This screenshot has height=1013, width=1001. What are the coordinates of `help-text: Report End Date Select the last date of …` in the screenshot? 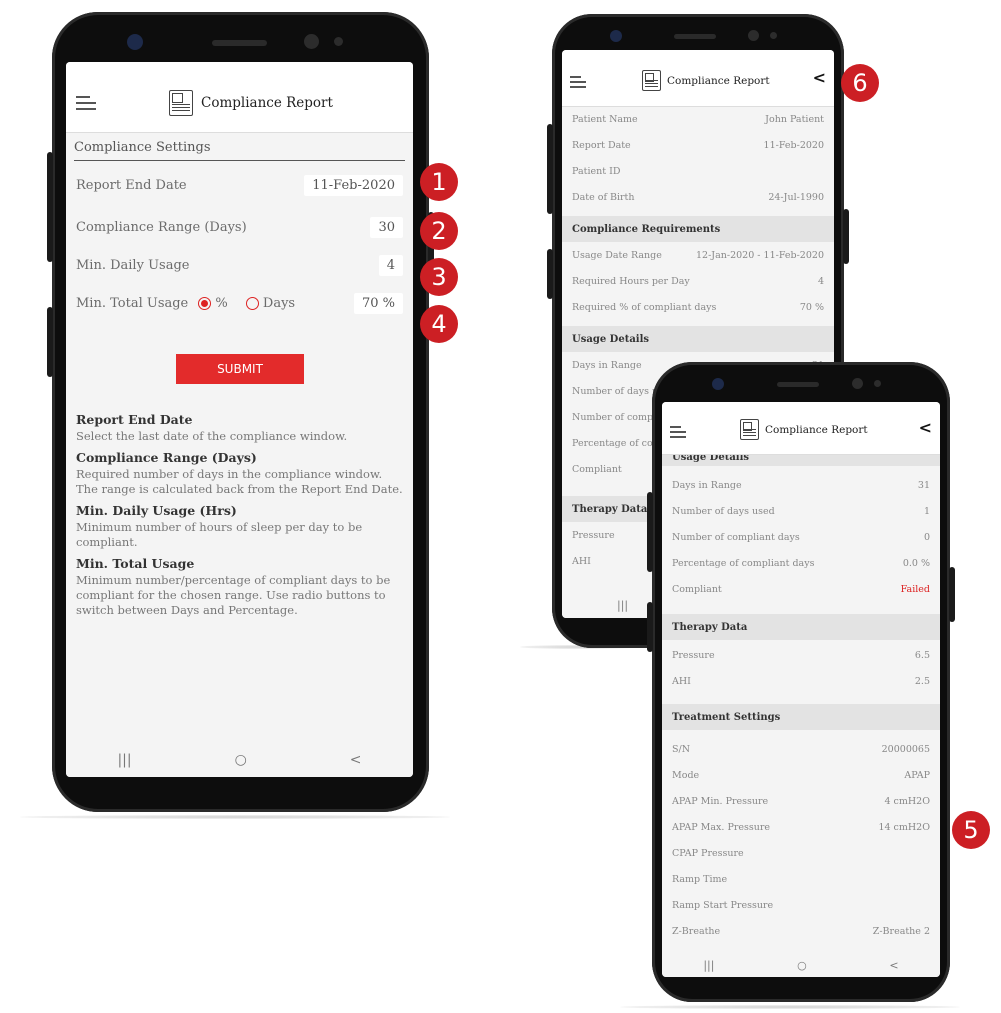 It's located at (239, 518).